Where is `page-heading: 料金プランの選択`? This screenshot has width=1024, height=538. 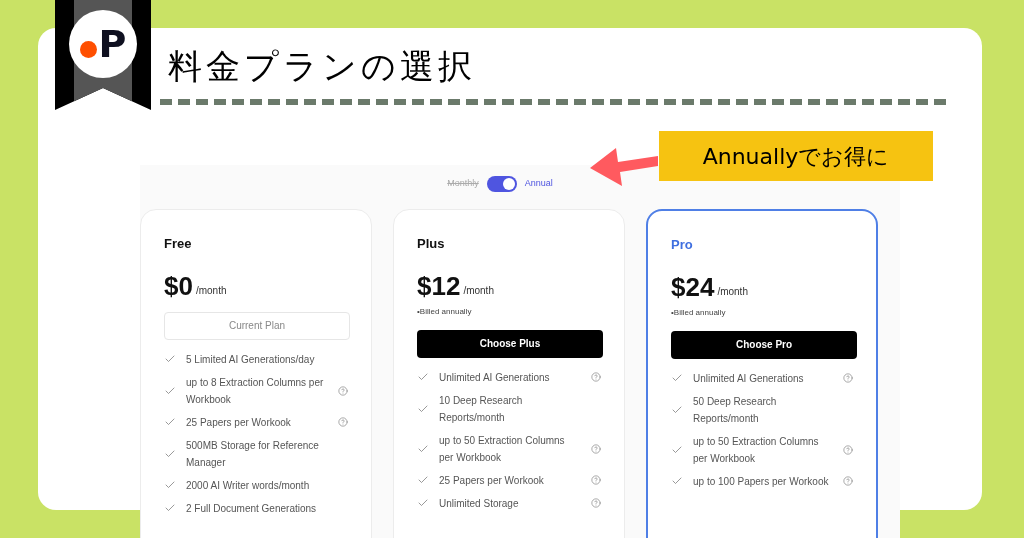
page-heading: 料金プランの選択 is located at coordinates (322, 66).